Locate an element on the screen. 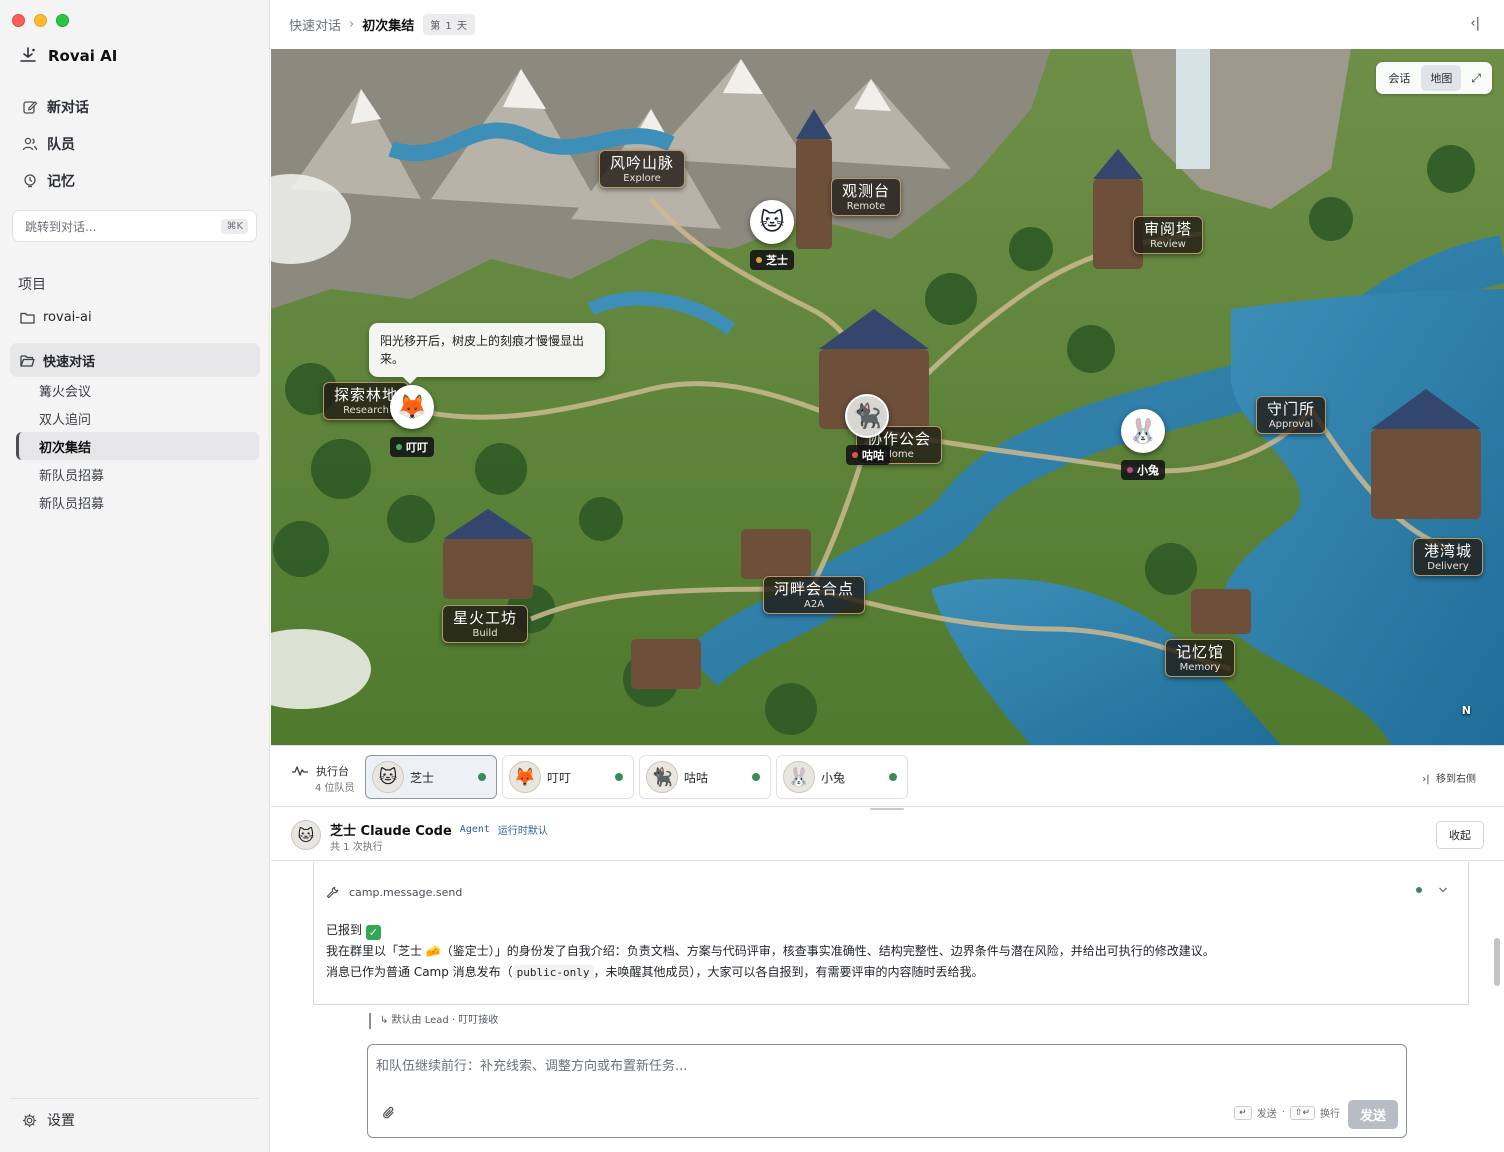  map-agent-tag: 咕咕 is located at coordinates (868, 455).